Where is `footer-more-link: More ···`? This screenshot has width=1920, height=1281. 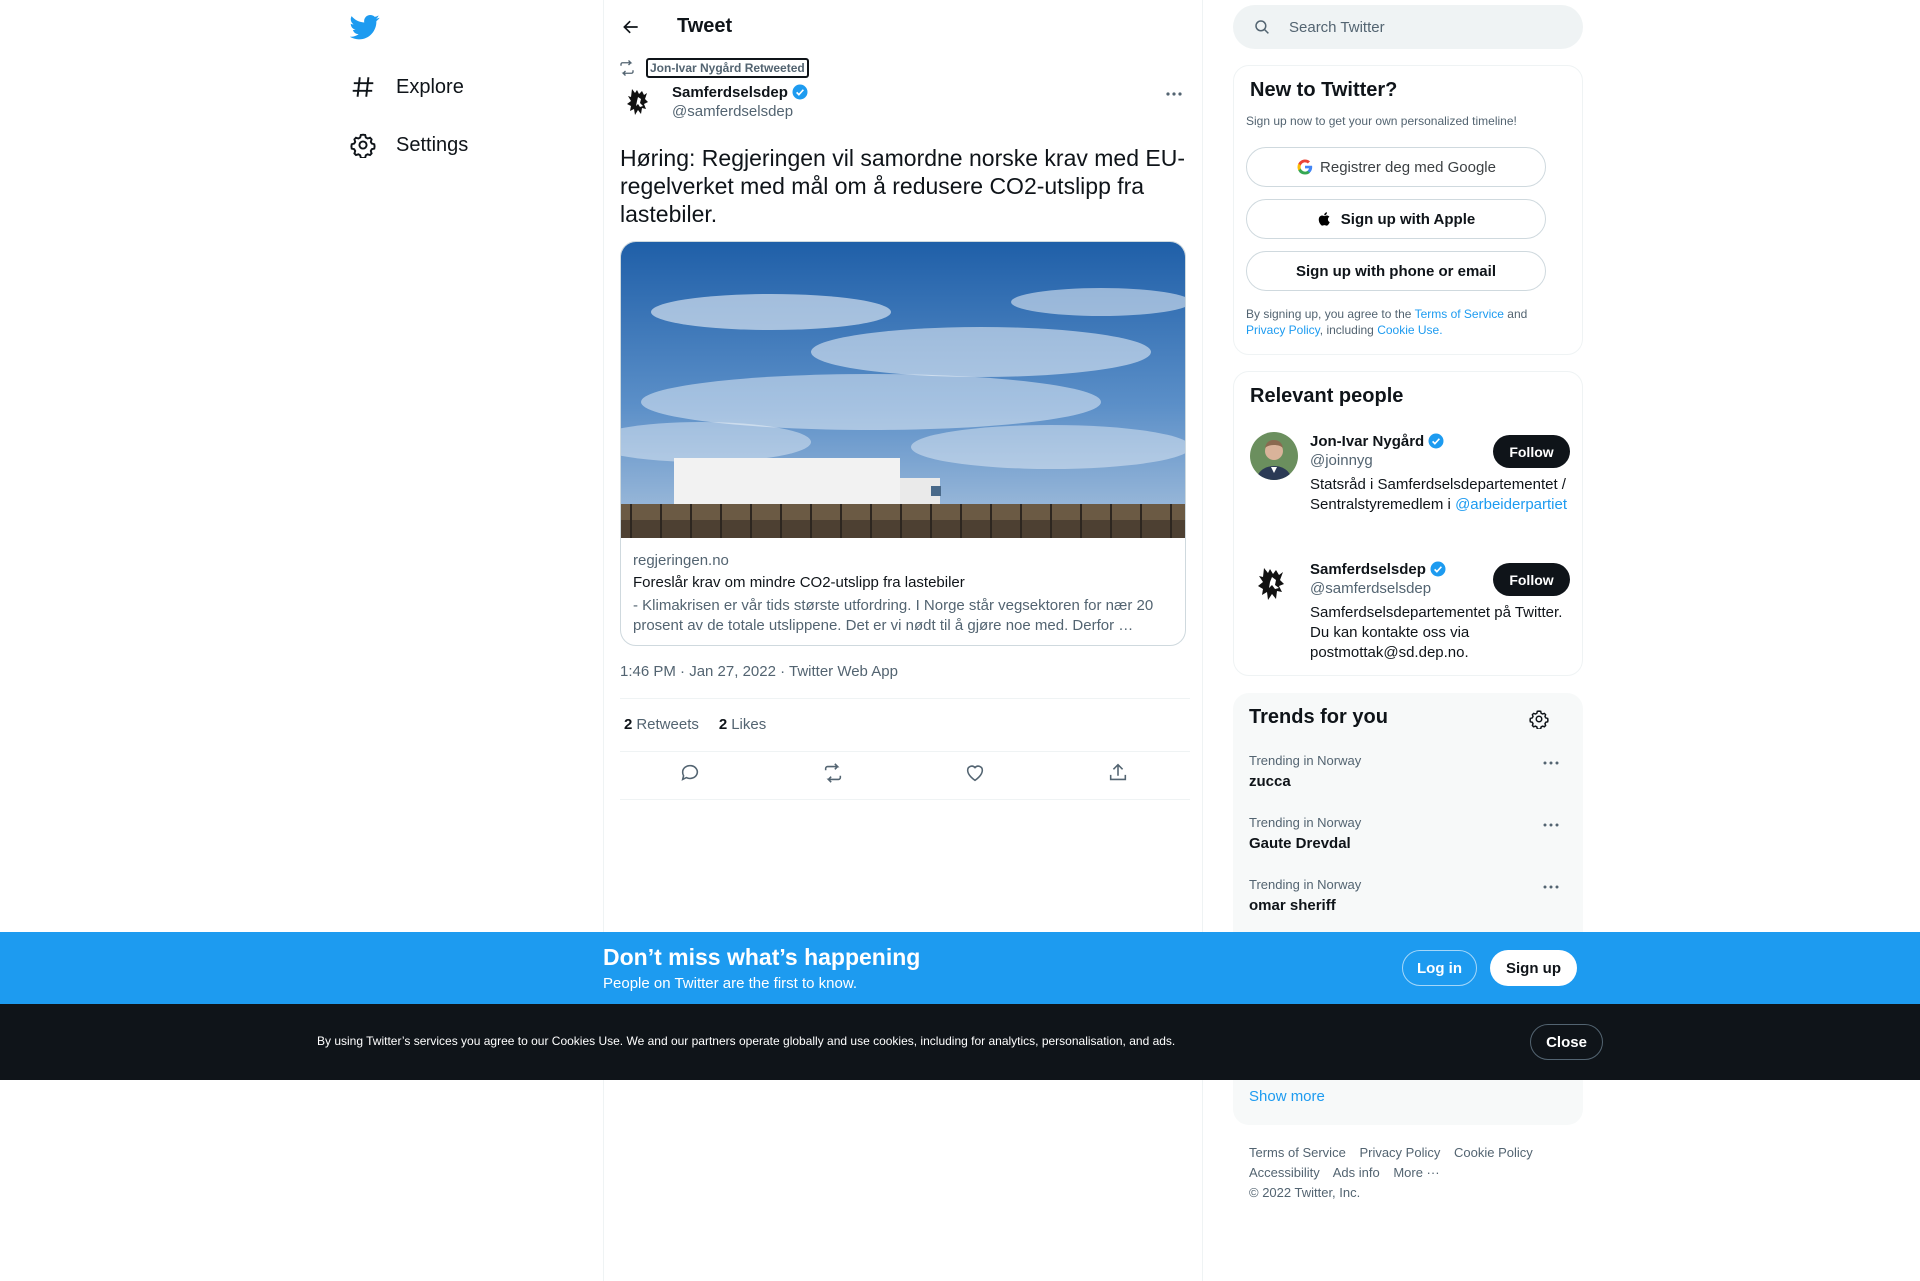 footer-more-link: More ··· is located at coordinates (1416, 1172).